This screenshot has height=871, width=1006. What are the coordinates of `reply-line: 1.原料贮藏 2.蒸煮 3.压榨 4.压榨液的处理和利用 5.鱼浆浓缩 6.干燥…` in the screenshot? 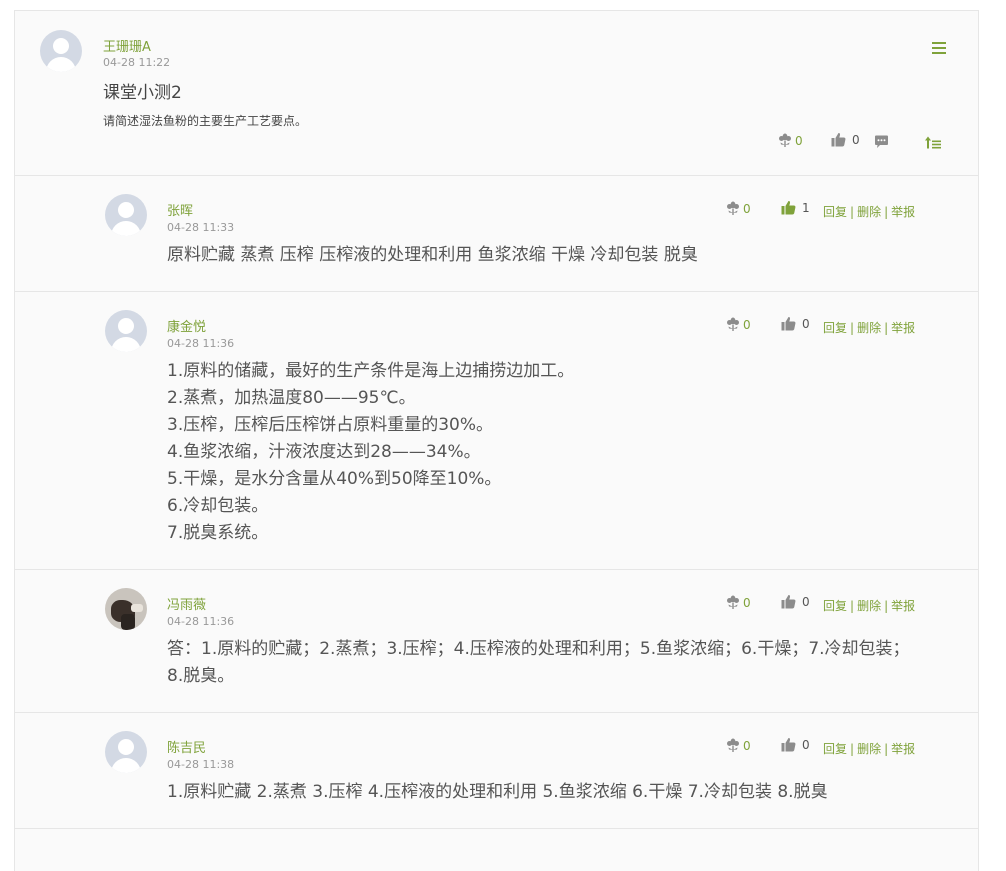 It's located at (497, 792).